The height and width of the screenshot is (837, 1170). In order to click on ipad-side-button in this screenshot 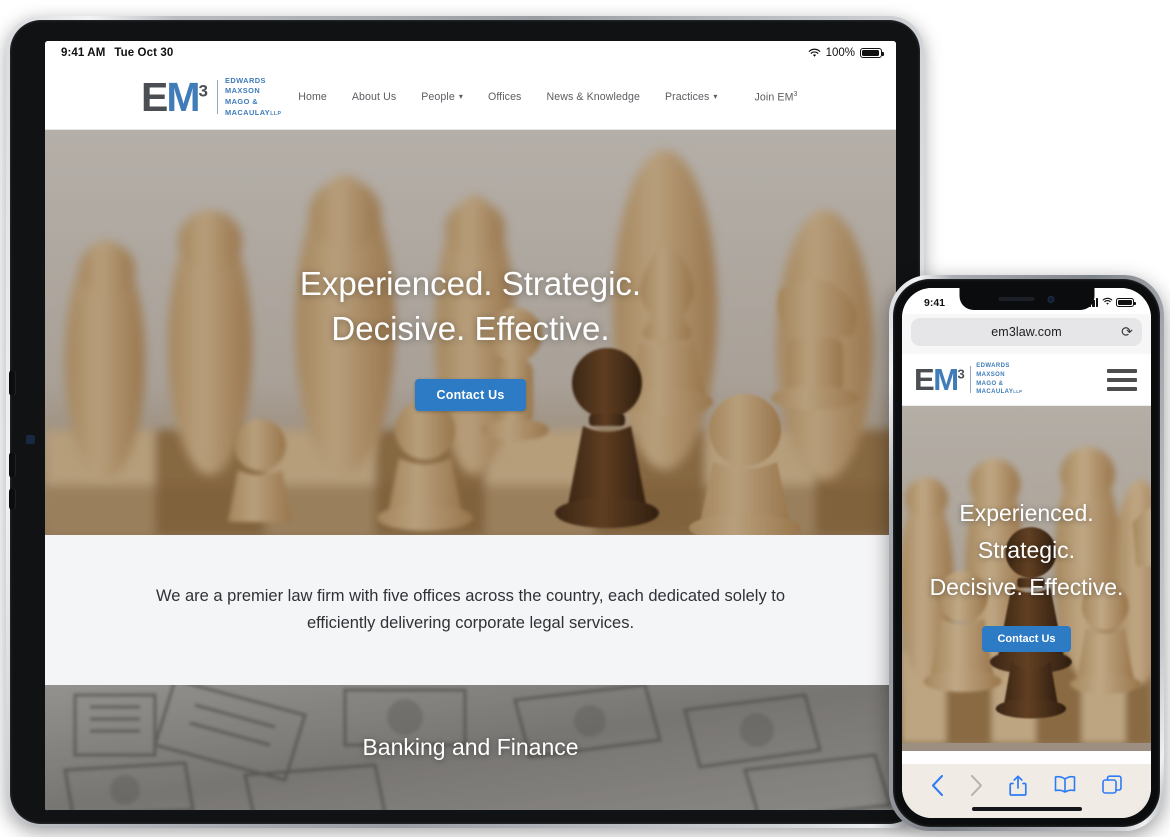, I will do `click(12, 499)`.